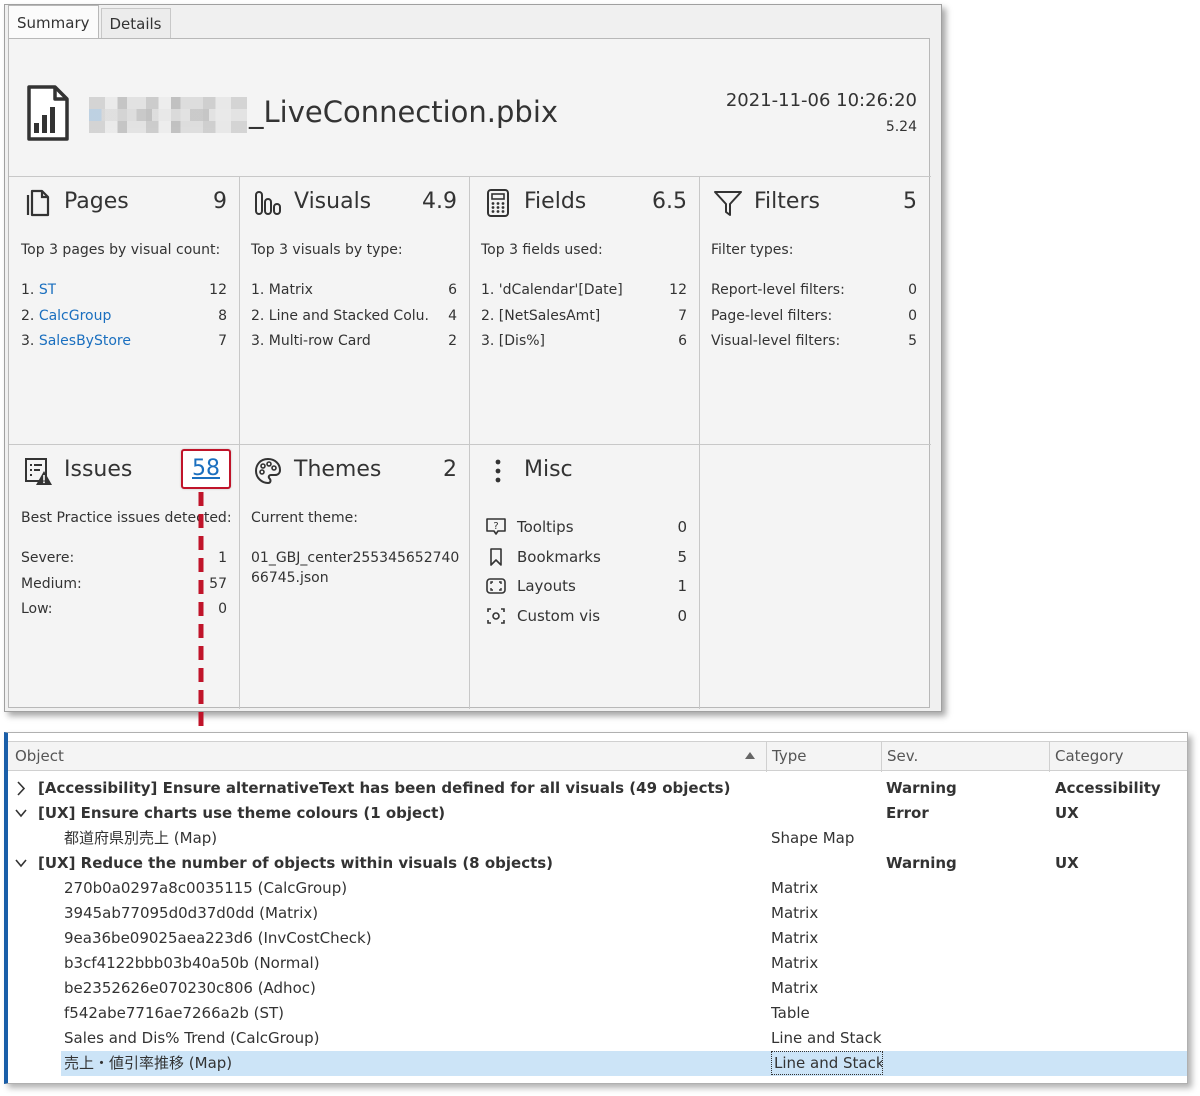  What do you see at coordinates (559, 556) in the screenshot?
I see `misc-label: Bookmarks` at bounding box center [559, 556].